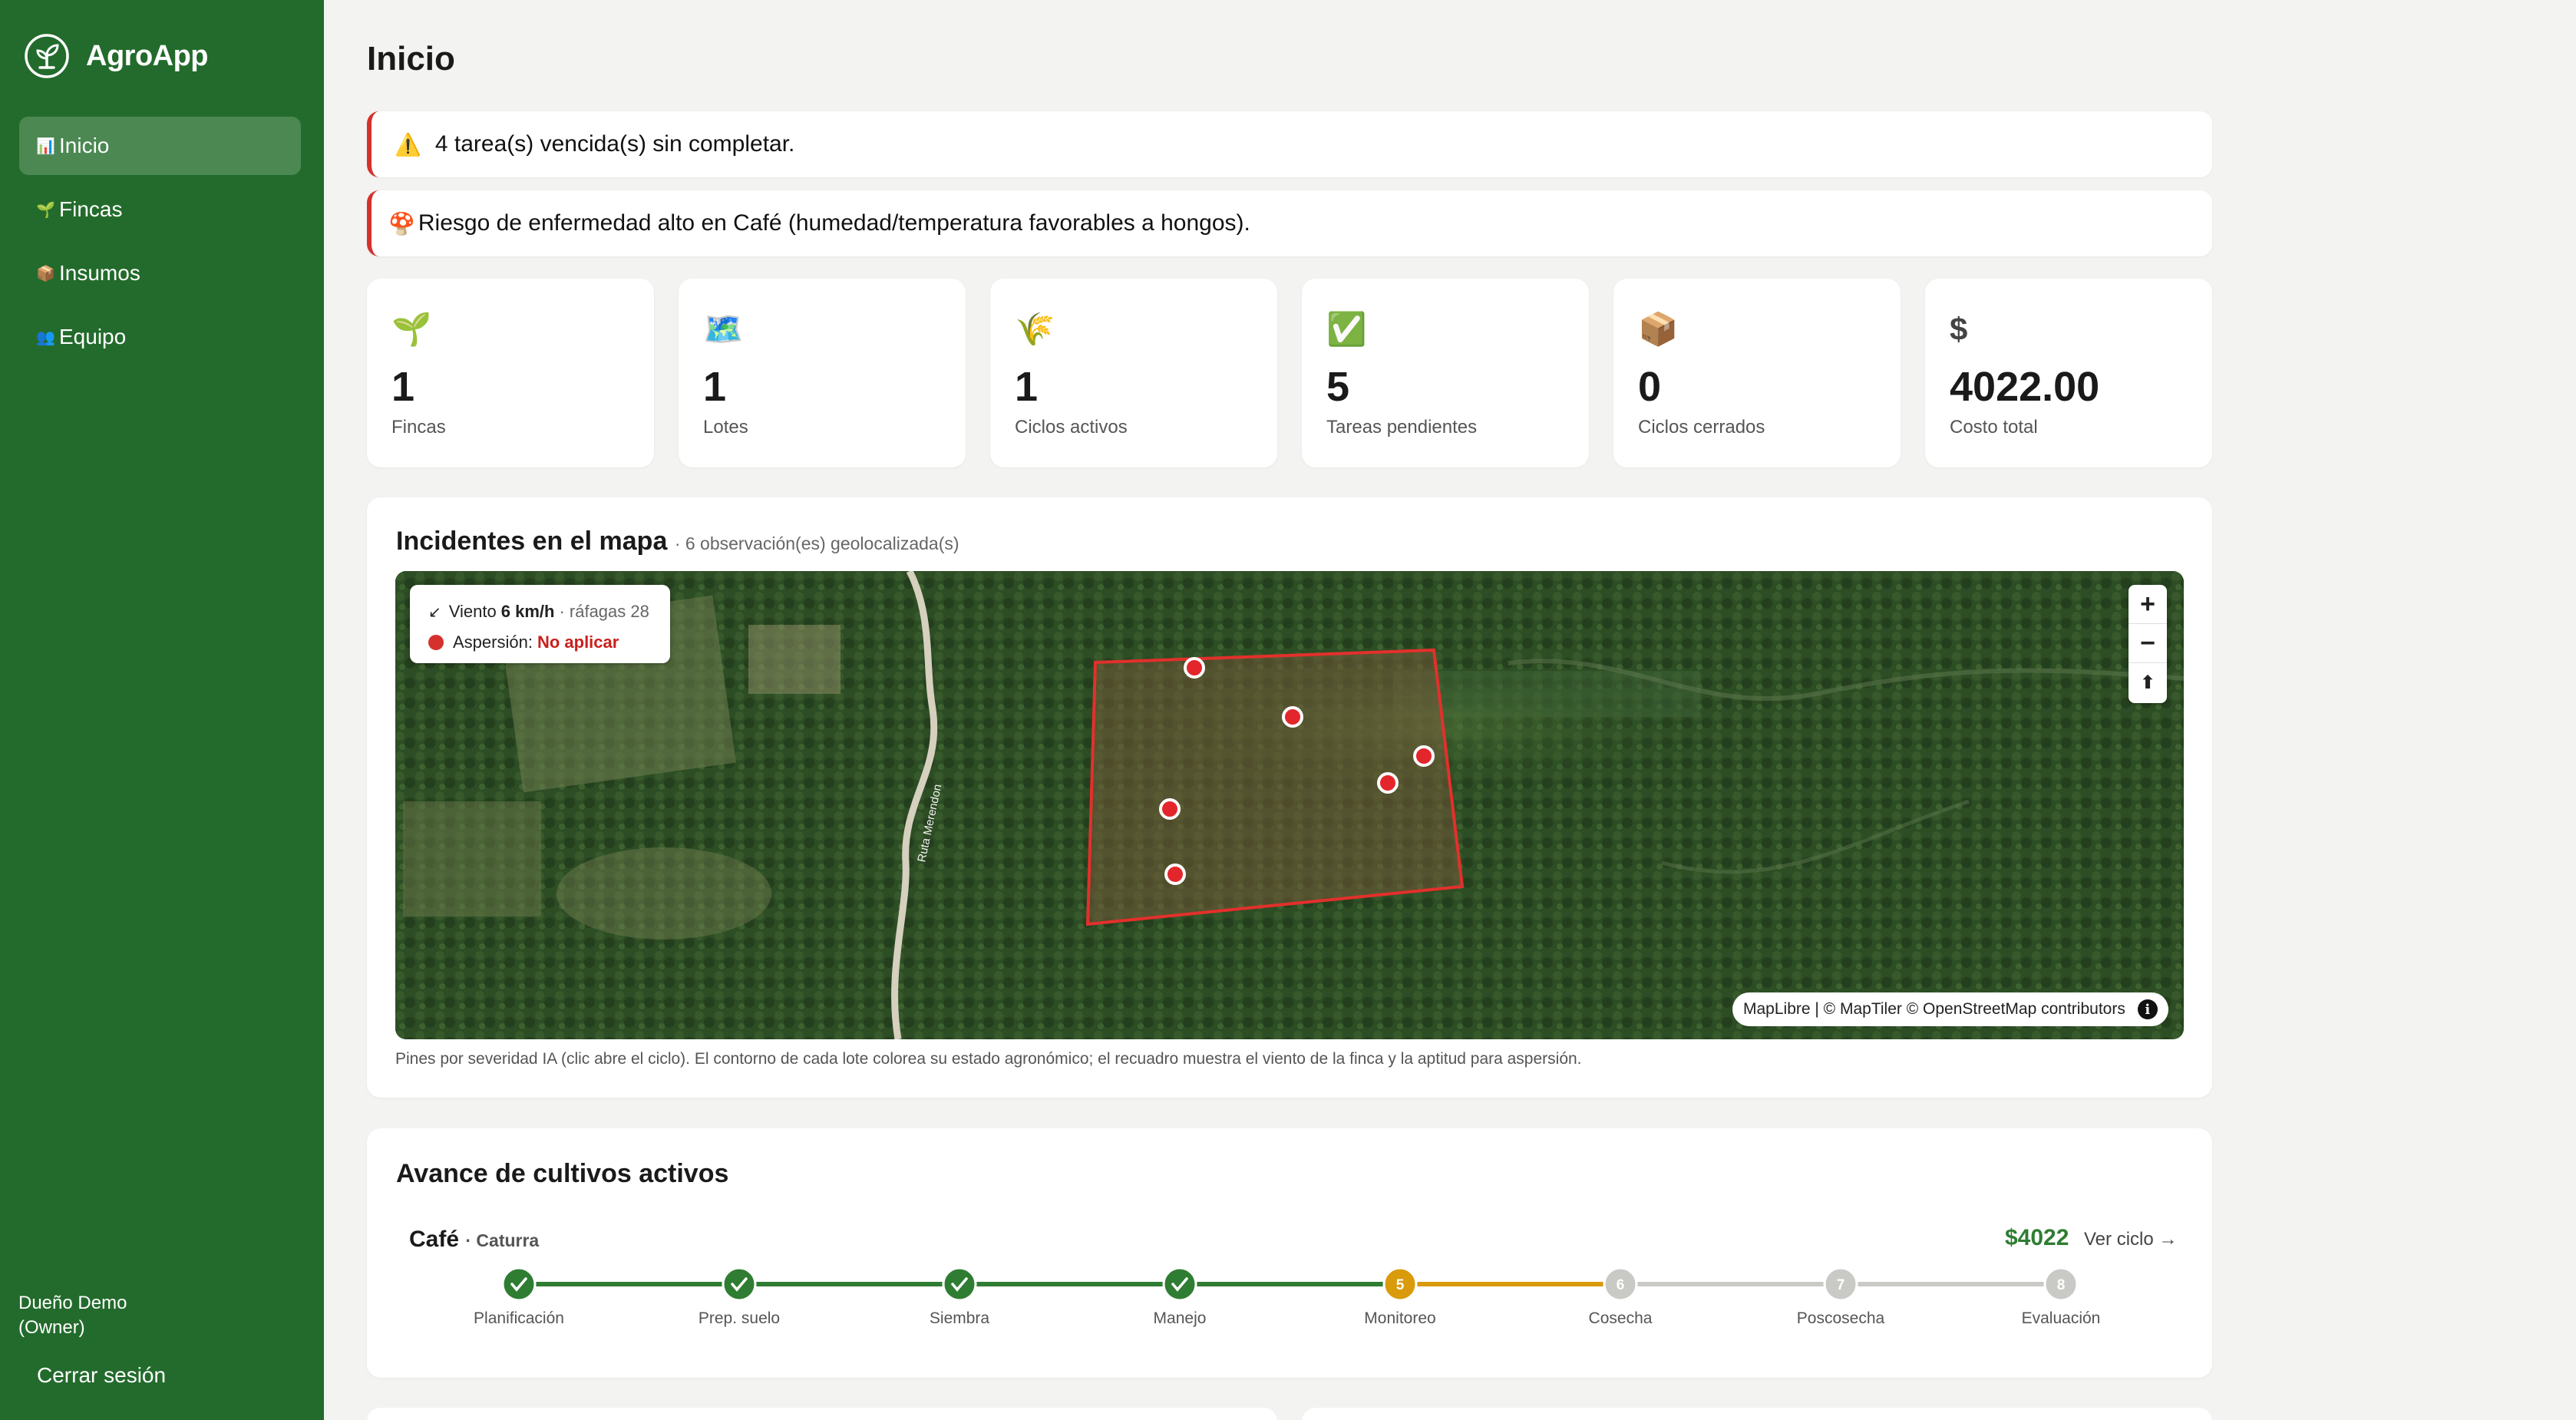  What do you see at coordinates (160, 273) in the screenshot?
I see `sidebar-item-insumos: 📦 Insumos` at bounding box center [160, 273].